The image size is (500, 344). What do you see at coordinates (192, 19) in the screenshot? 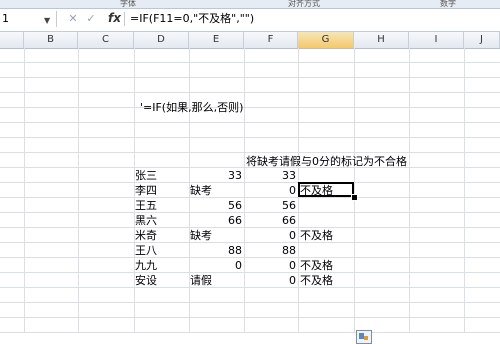
I see `formula-input: =IF(F11=0,"不及格","")` at bounding box center [192, 19].